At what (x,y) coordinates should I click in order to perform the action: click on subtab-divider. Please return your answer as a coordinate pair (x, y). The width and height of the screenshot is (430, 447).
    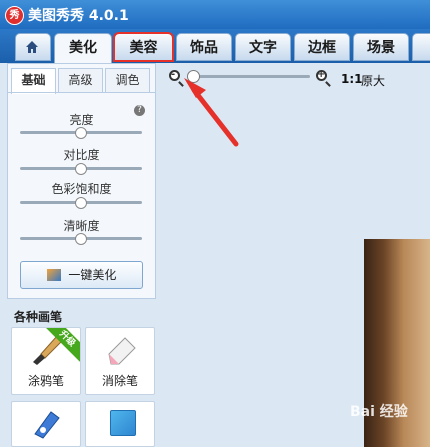
    Looking at the image, I should click on (81, 92).